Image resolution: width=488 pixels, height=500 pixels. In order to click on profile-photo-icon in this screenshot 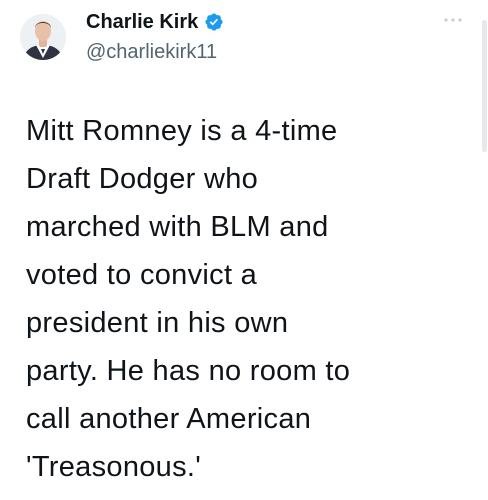, I will do `click(43, 37)`.